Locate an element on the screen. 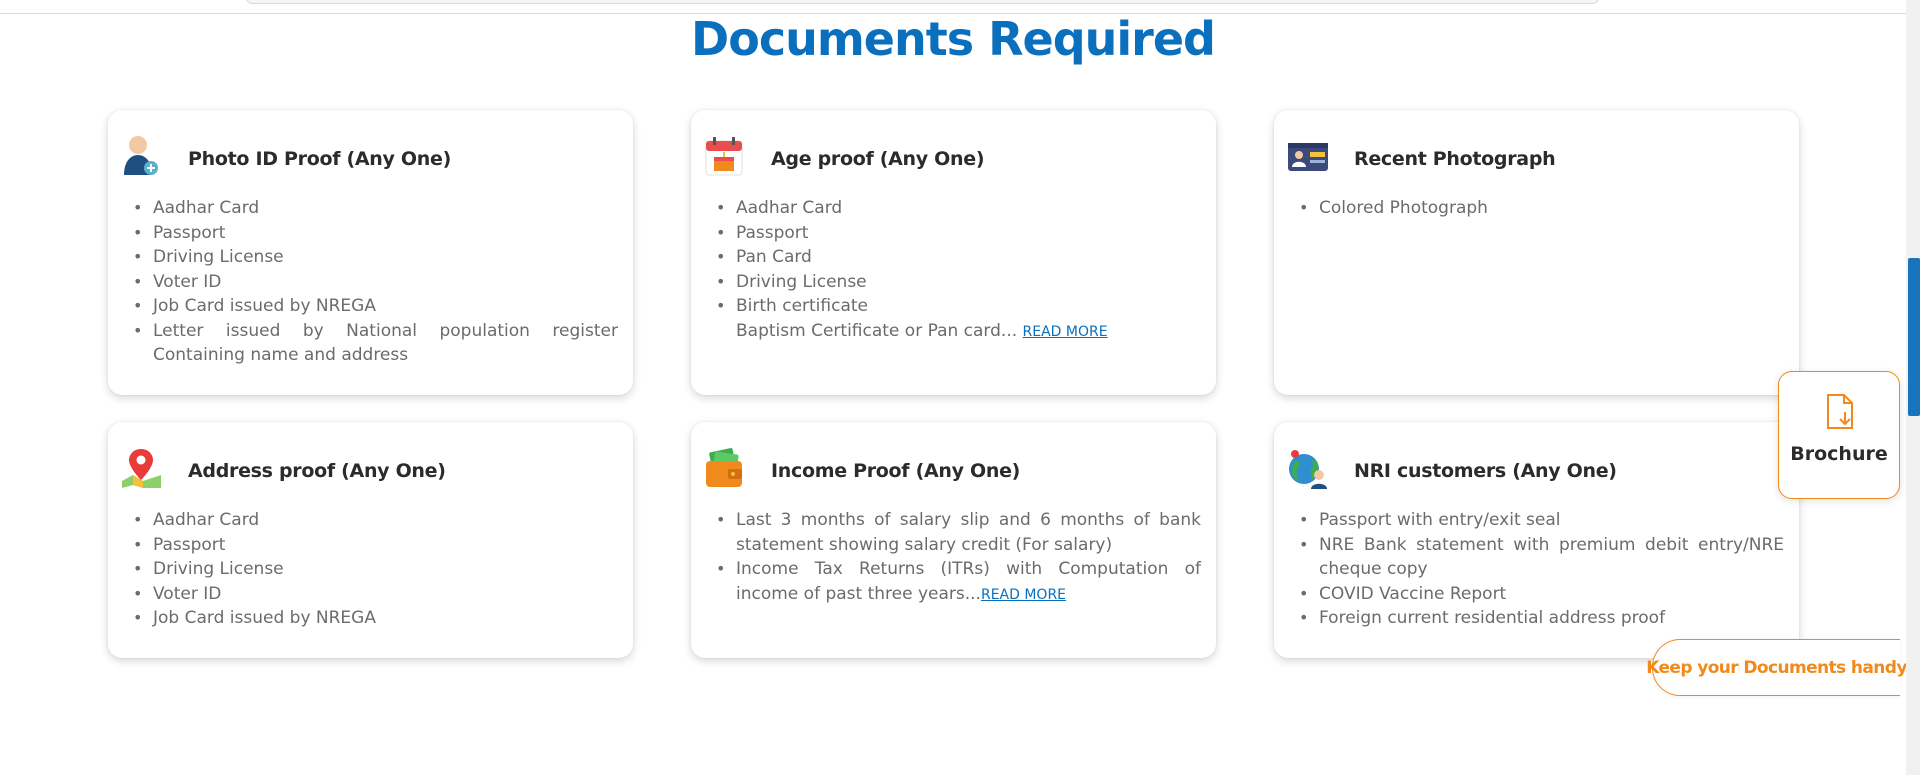  person-id-icon is located at coordinates (141, 155).